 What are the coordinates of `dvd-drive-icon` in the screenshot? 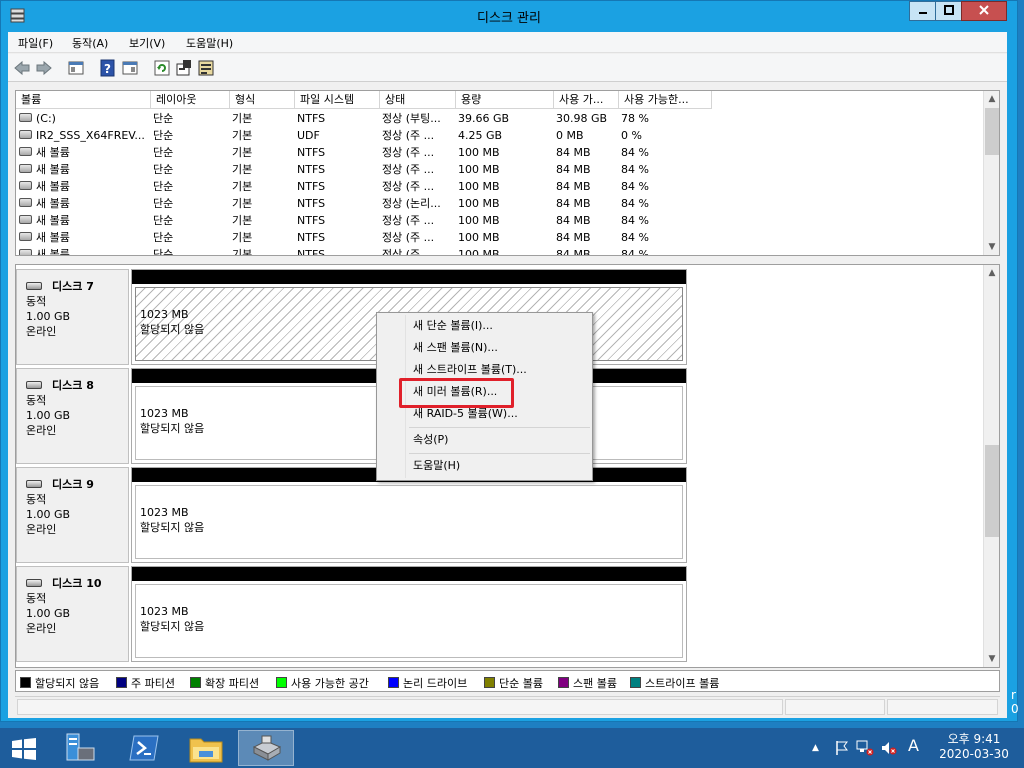 It's located at (25, 134).